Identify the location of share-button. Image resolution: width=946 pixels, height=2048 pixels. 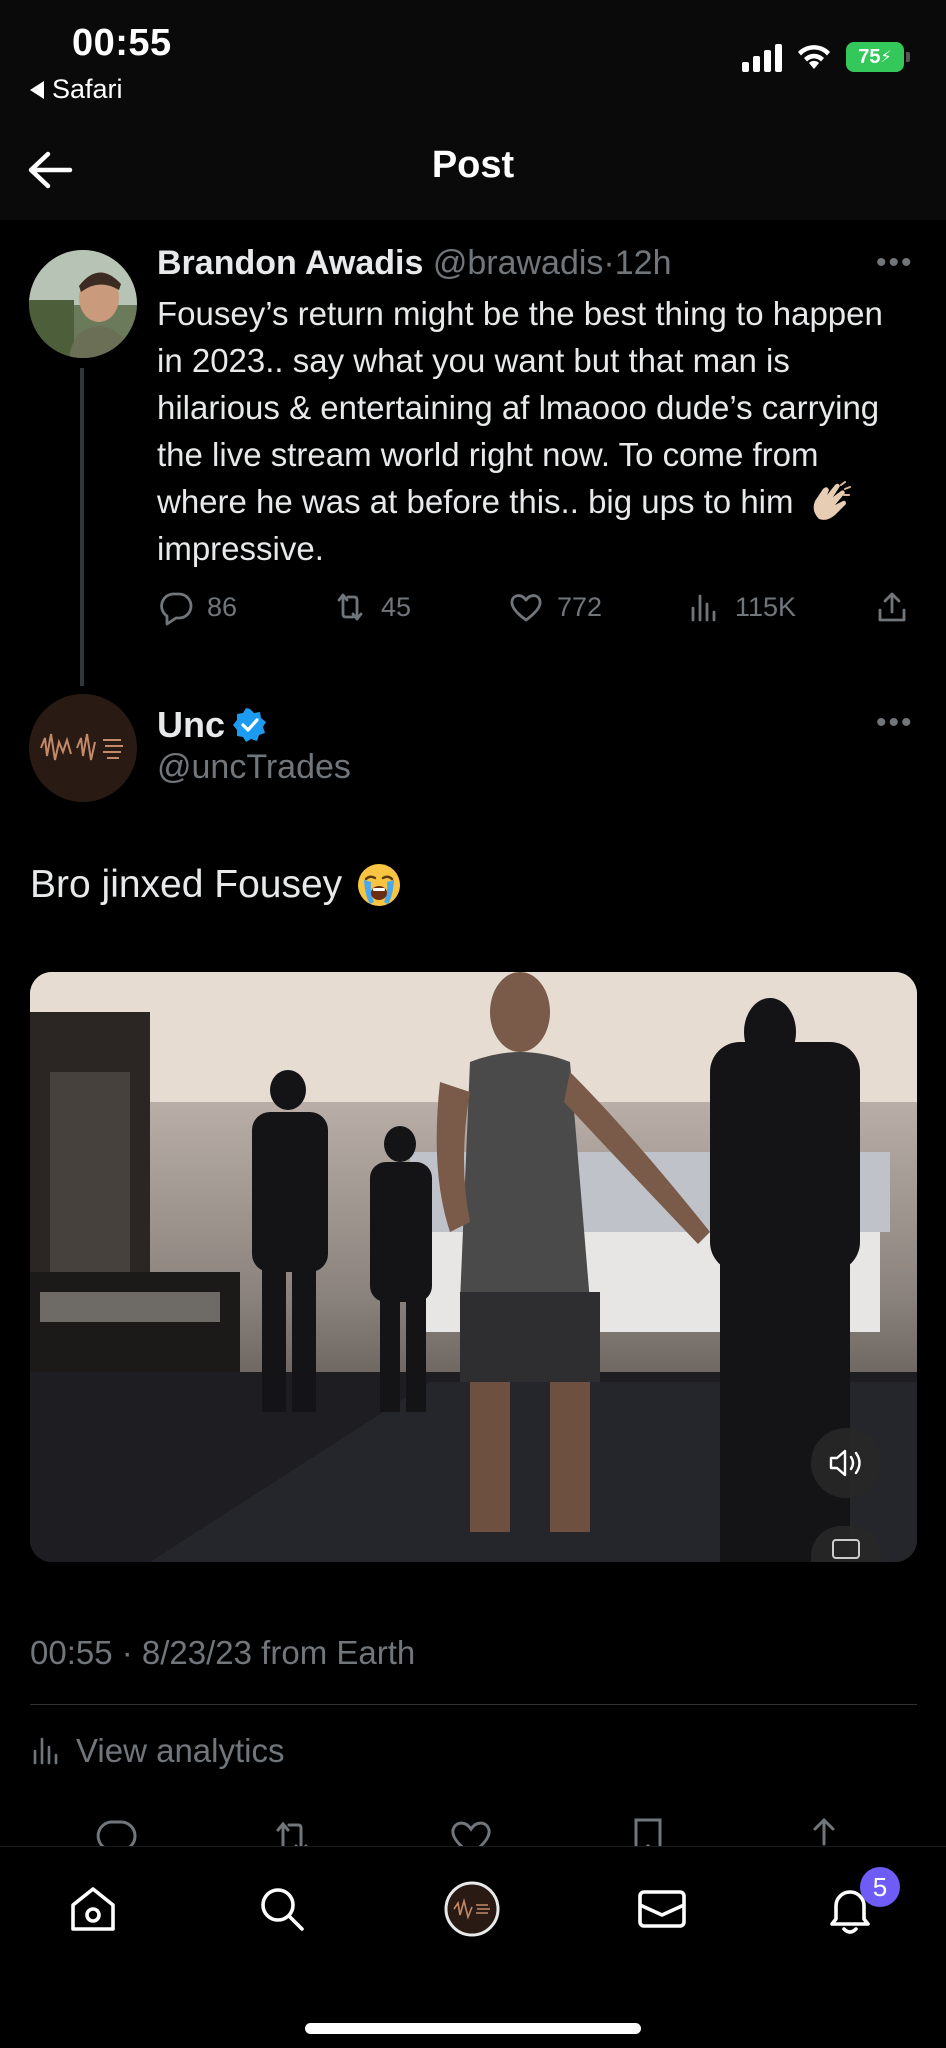
(892, 607).